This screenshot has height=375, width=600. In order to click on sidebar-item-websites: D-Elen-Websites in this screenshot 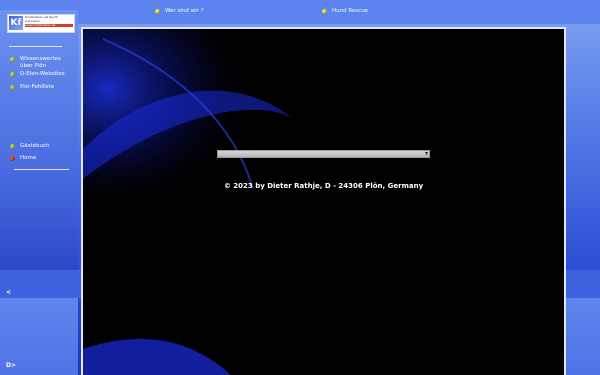, I will do `click(37, 74)`.